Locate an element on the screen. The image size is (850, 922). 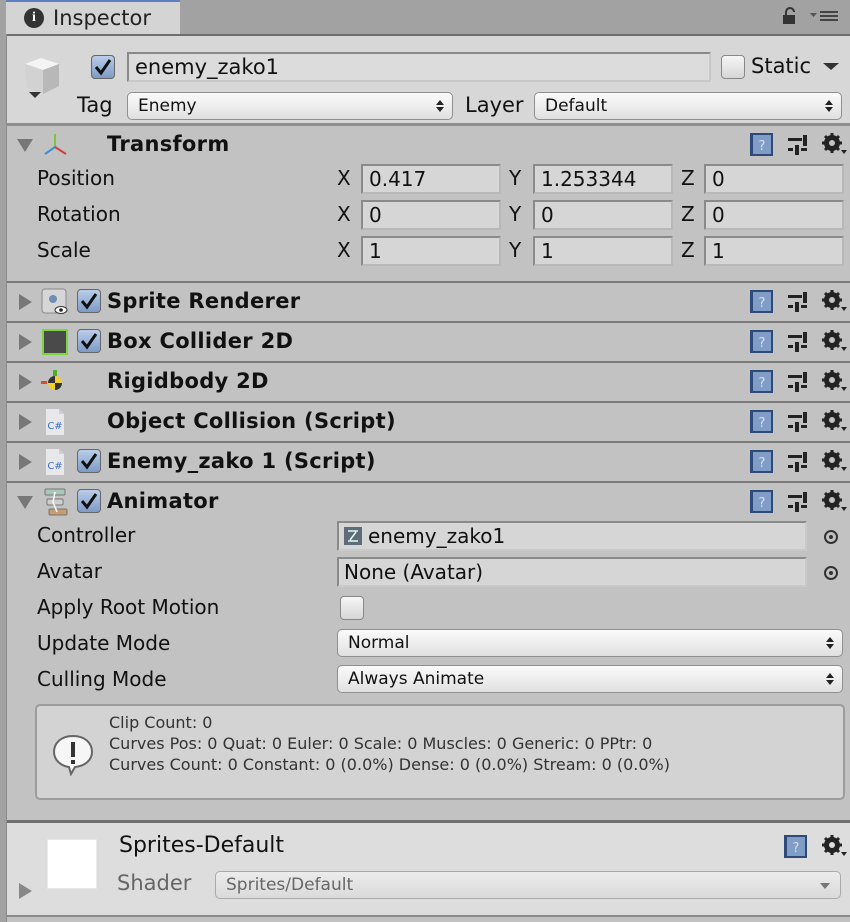
component-sprite-renderer: Sprite Renderer ? is located at coordinates (428, 303).